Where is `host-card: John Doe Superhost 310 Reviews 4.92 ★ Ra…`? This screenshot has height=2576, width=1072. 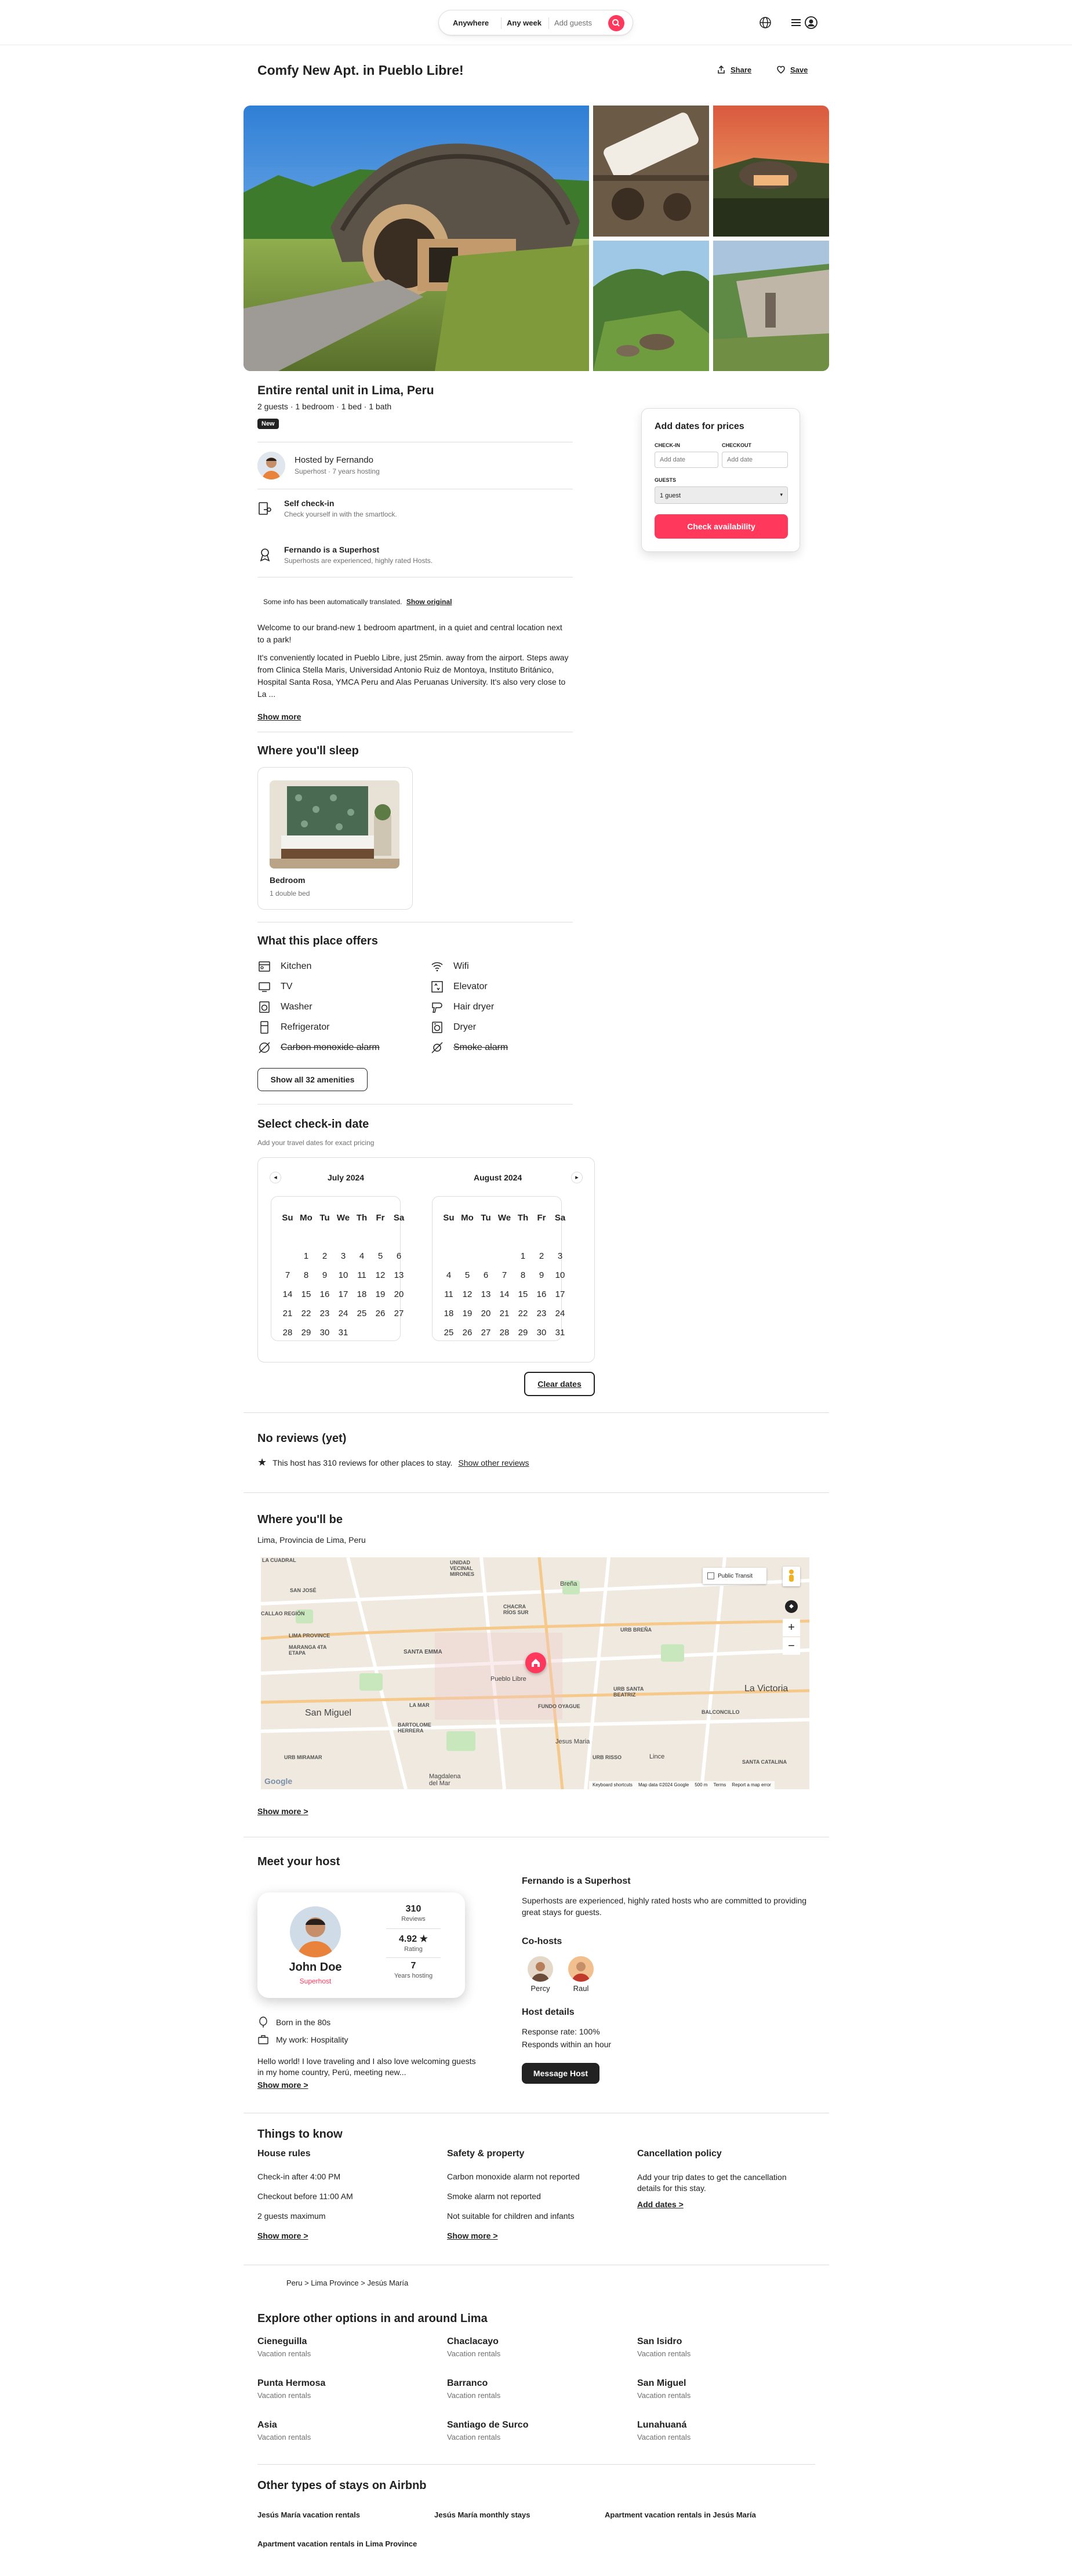 host-card: John Doe Superhost 310 Reviews 4.92 ★ Ra… is located at coordinates (361, 1945).